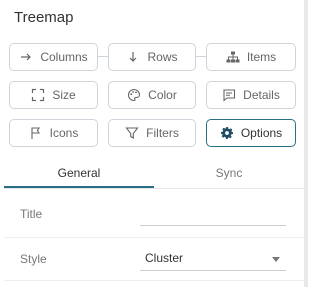  What do you see at coordinates (261, 133) in the screenshot?
I see `options-label: Options` at bounding box center [261, 133].